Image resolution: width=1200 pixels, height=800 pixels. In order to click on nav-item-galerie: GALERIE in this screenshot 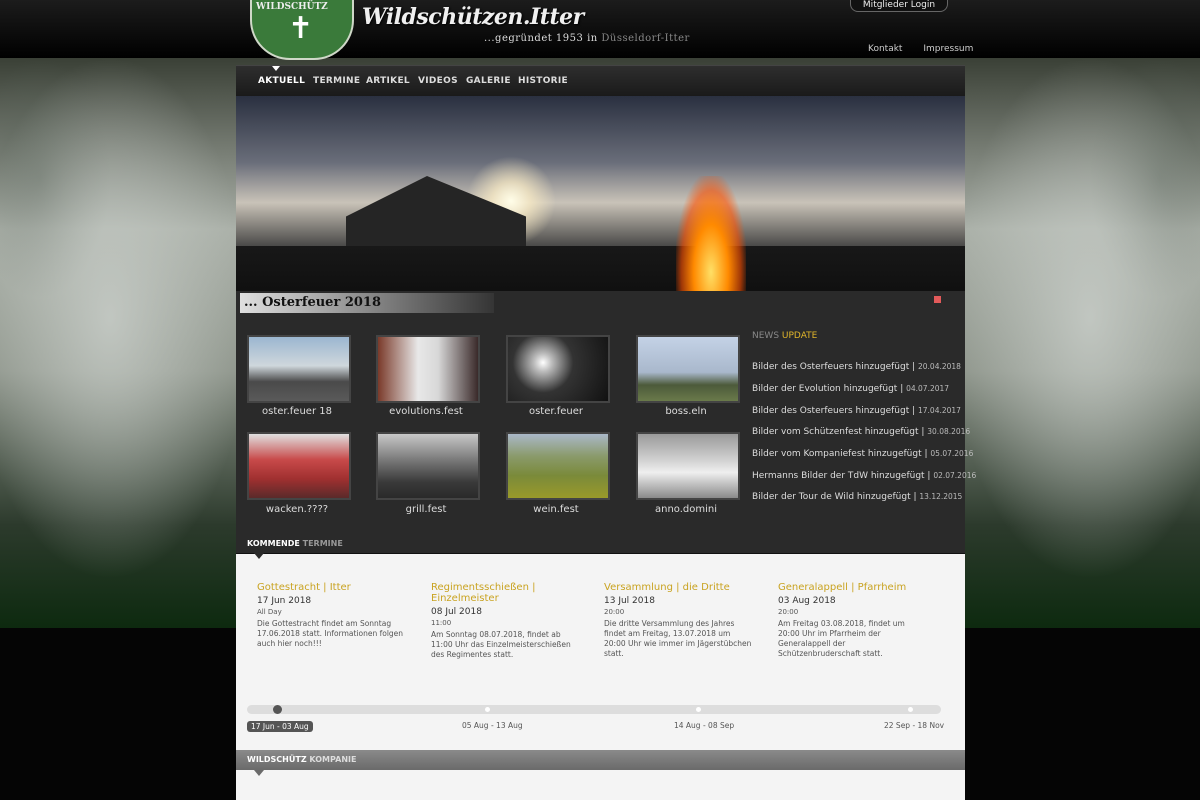, I will do `click(488, 81)`.